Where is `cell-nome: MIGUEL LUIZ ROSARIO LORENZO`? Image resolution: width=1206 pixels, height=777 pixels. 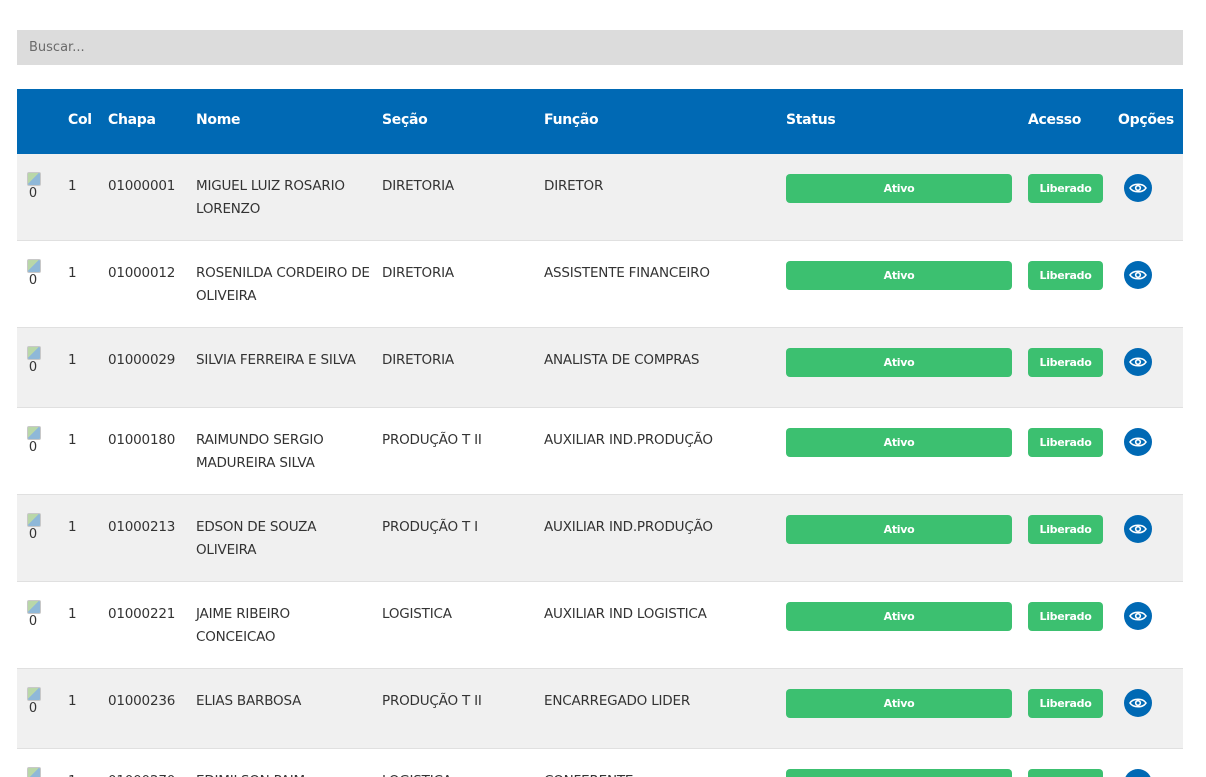
cell-nome: MIGUEL LUIZ ROSARIO LORENZO is located at coordinates (270, 197).